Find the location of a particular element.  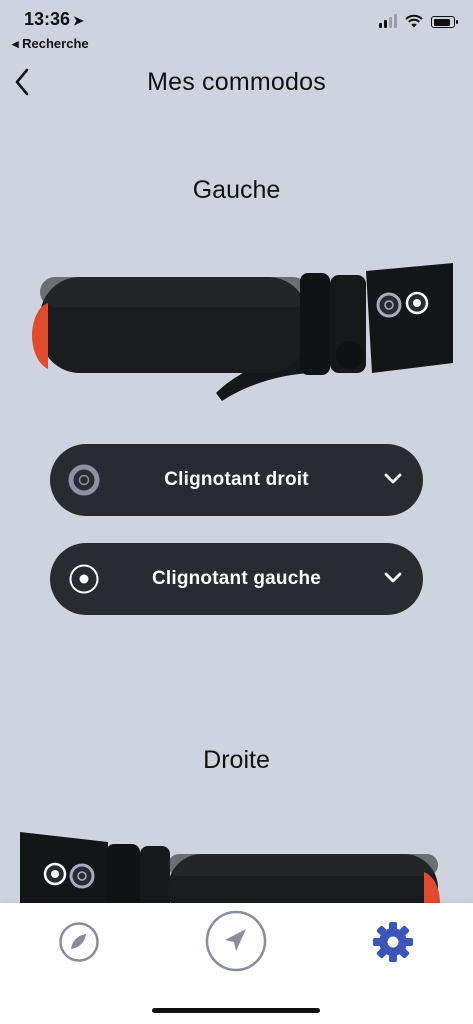

nav-header: Mes commodos is located at coordinates (236, 82).